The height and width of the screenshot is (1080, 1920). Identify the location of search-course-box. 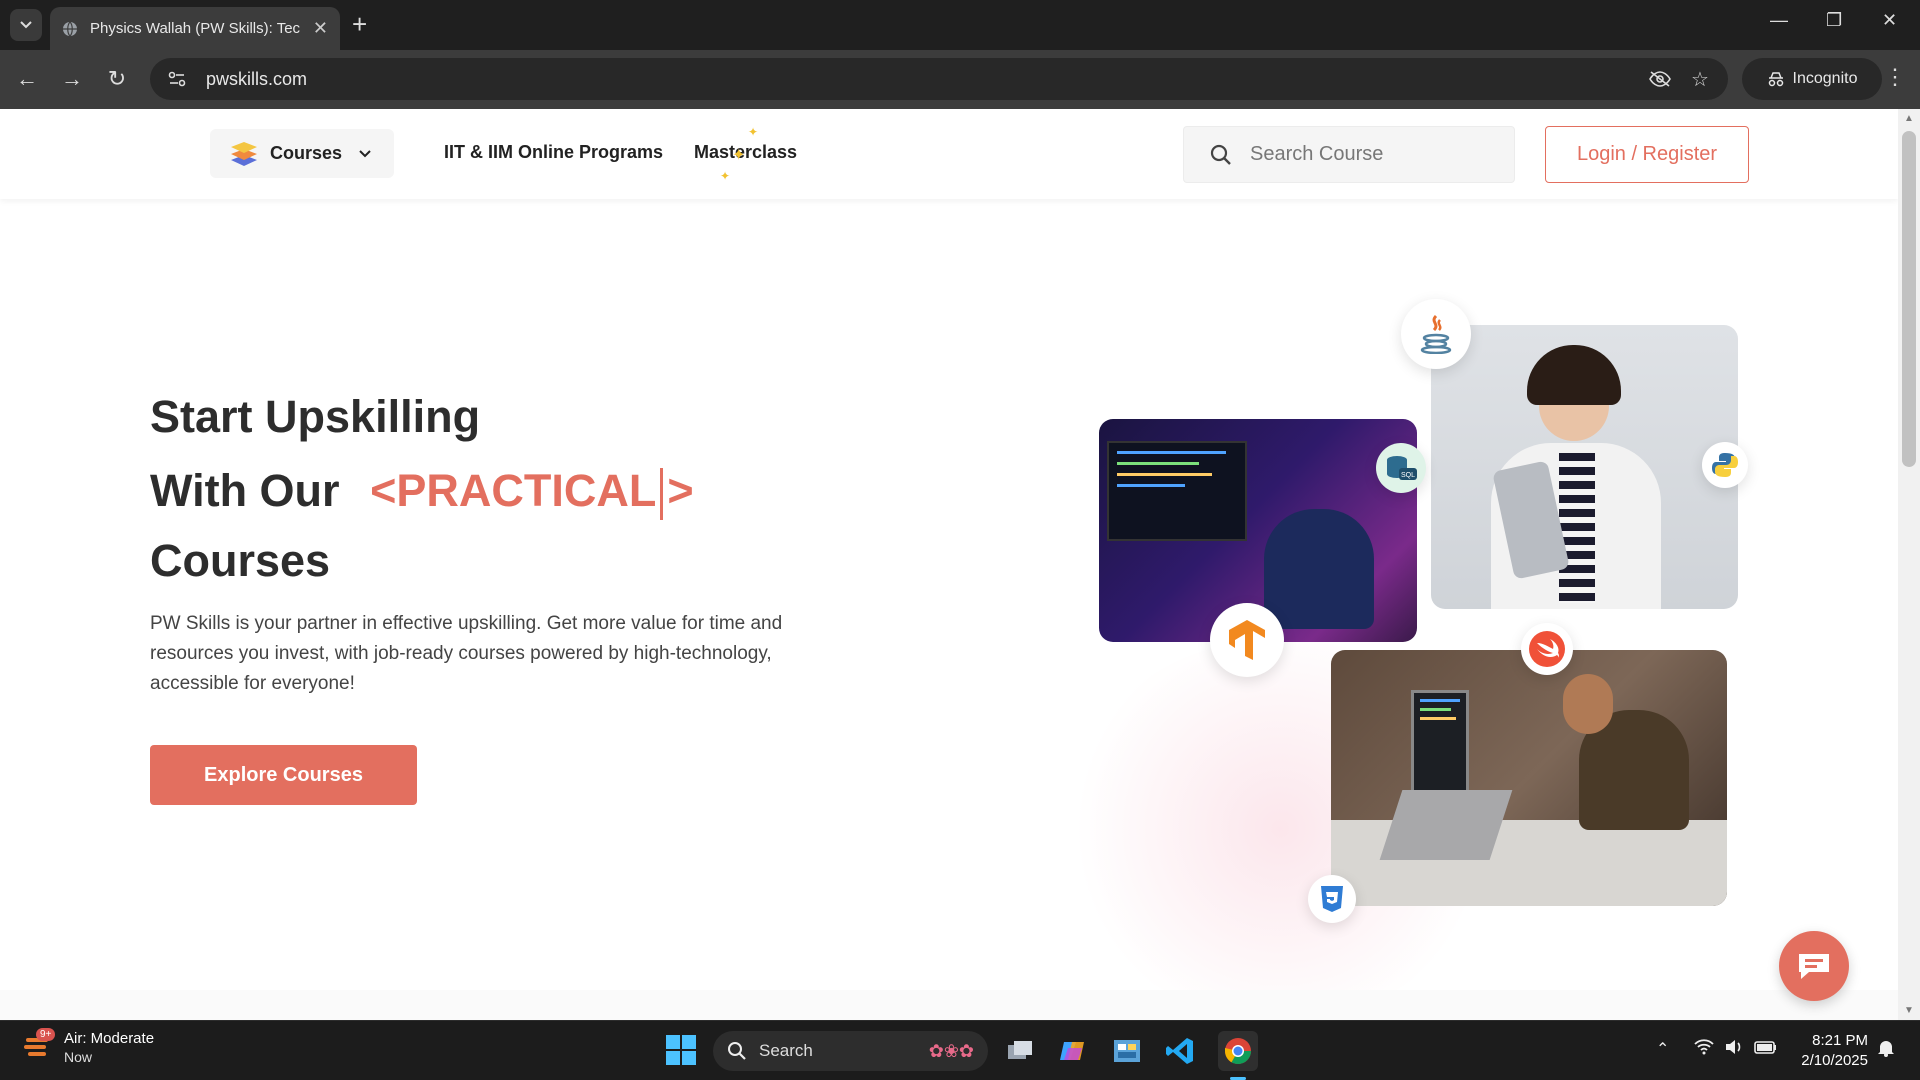
(1349, 154).